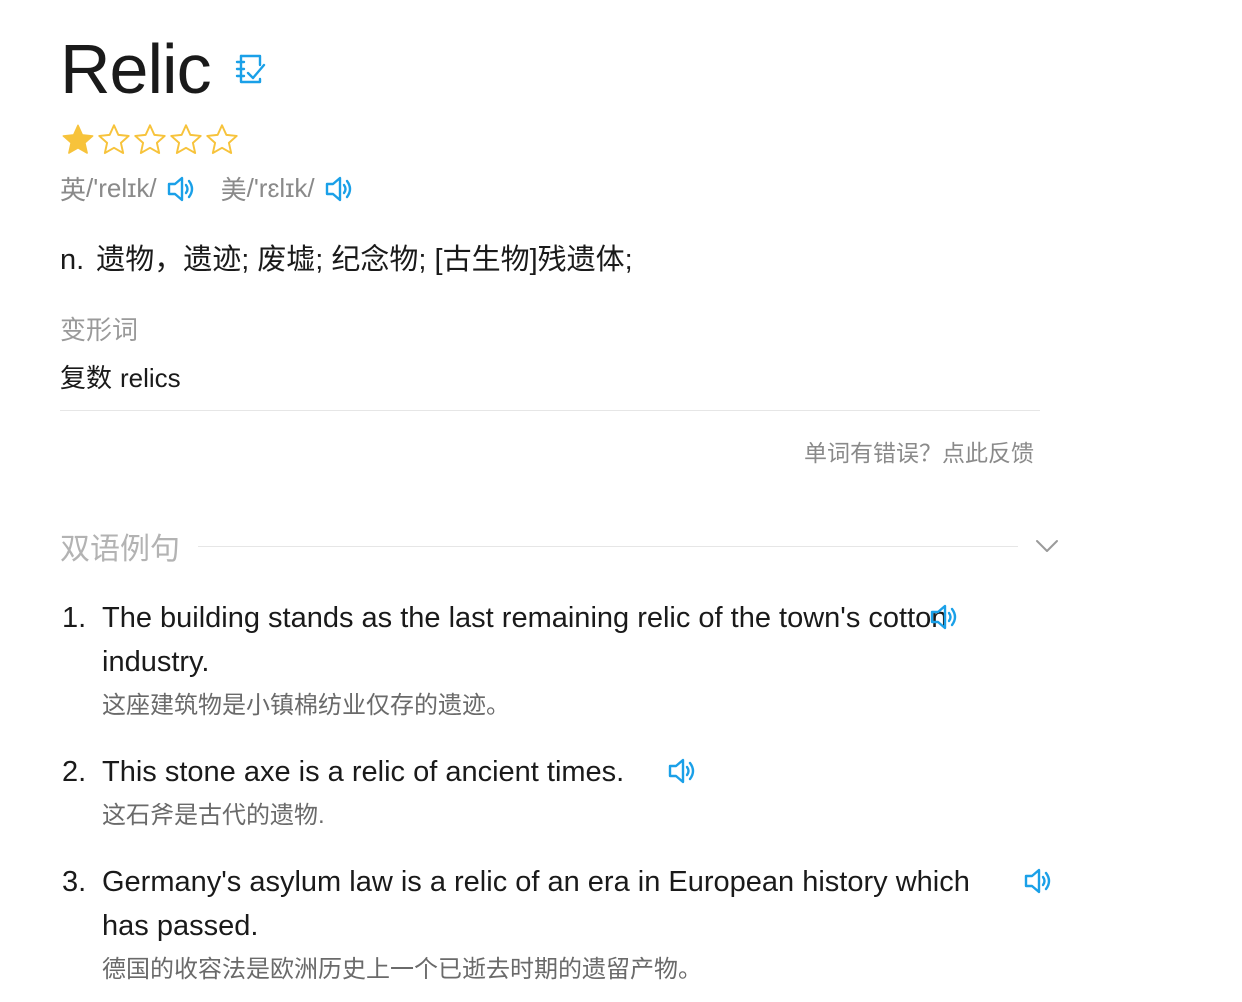 This screenshot has width=1242, height=1002. I want to click on word-forms: 复数 relics, so click(120, 376).